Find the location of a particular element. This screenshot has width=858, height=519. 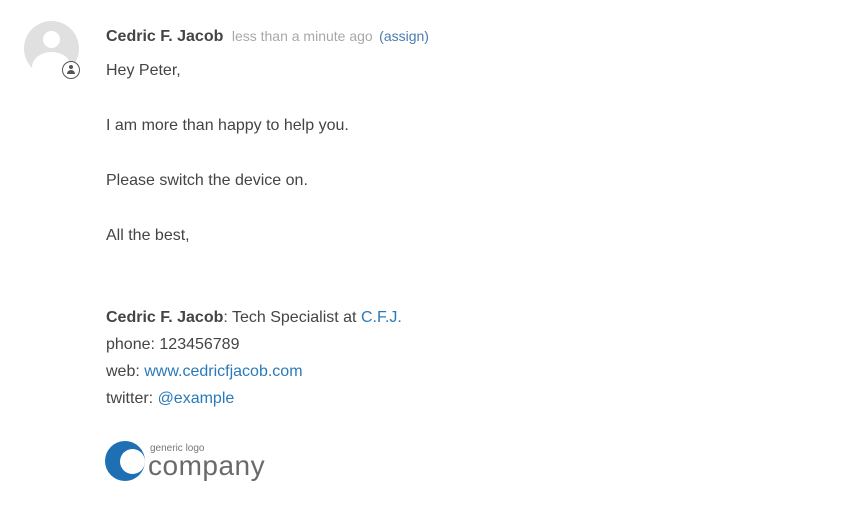

signature-web-line: web: www.cedricfjacob.com is located at coordinates (204, 372).